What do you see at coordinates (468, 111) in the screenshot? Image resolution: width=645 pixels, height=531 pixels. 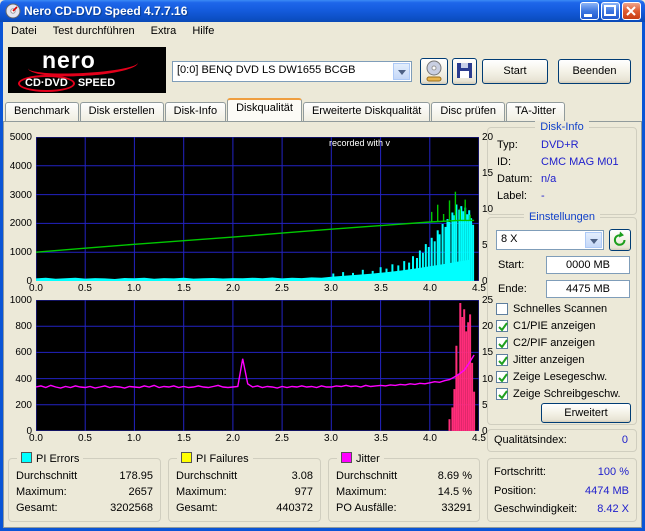 I see `tab-disc-pruefen: Disc prüfen` at bounding box center [468, 111].